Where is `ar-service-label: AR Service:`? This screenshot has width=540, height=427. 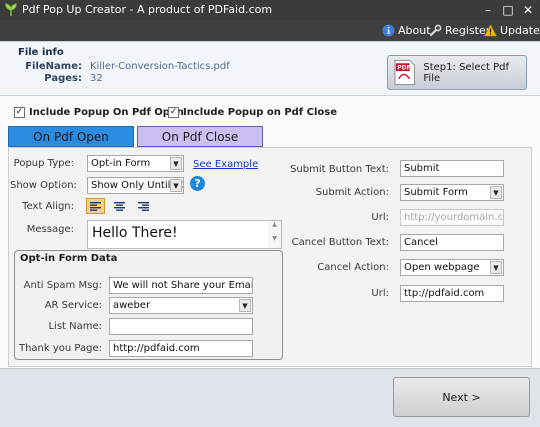 ar-service-label: AR Service: is located at coordinates (73, 305).